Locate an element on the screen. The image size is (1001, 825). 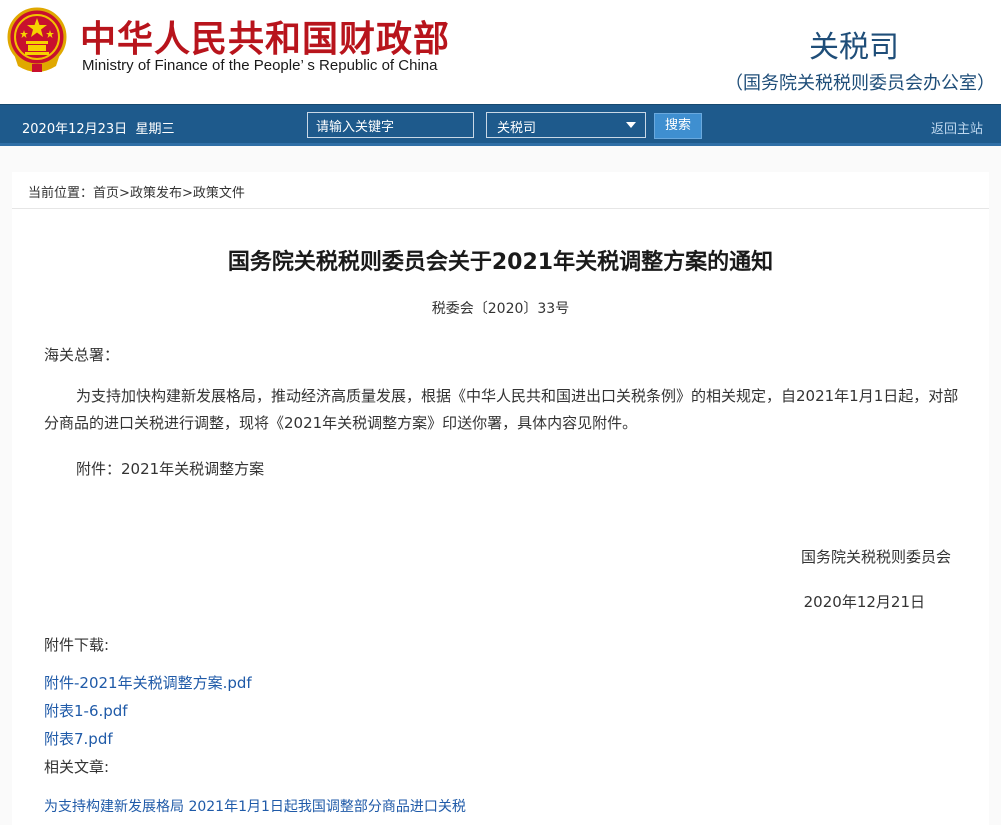
dept-subtitle: （国务院关税税则委员会办公室） is located at coordinates (860, 83).